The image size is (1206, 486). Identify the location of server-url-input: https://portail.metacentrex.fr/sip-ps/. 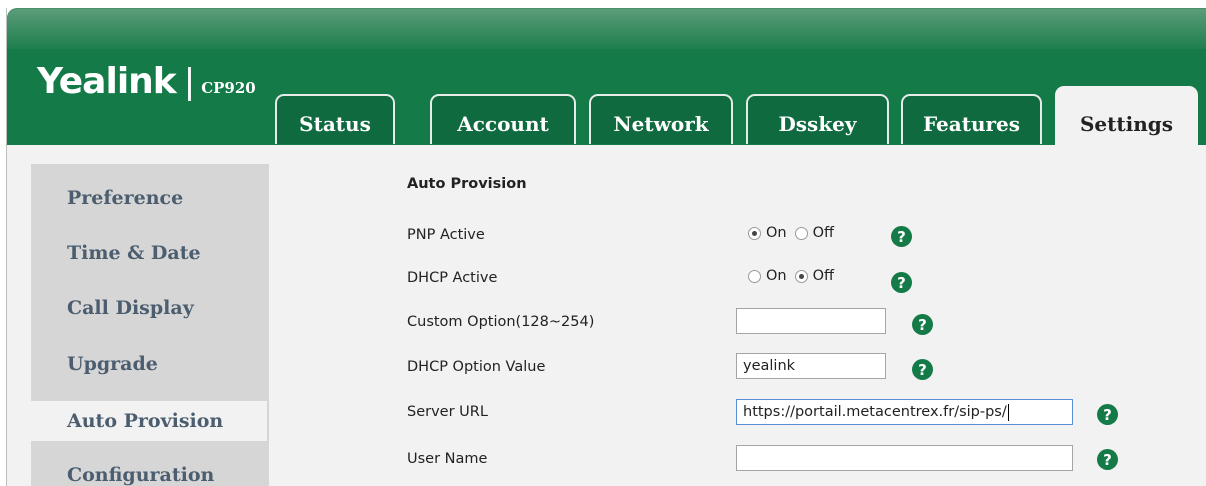
(904, 412).